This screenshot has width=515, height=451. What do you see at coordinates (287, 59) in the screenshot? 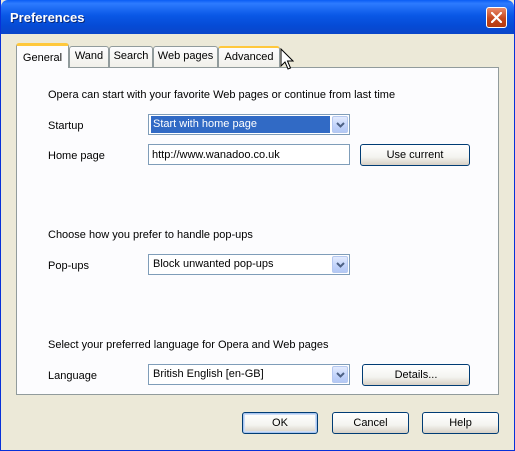
I see `mouse-cursor-icon` at bounding box center [287, 59].